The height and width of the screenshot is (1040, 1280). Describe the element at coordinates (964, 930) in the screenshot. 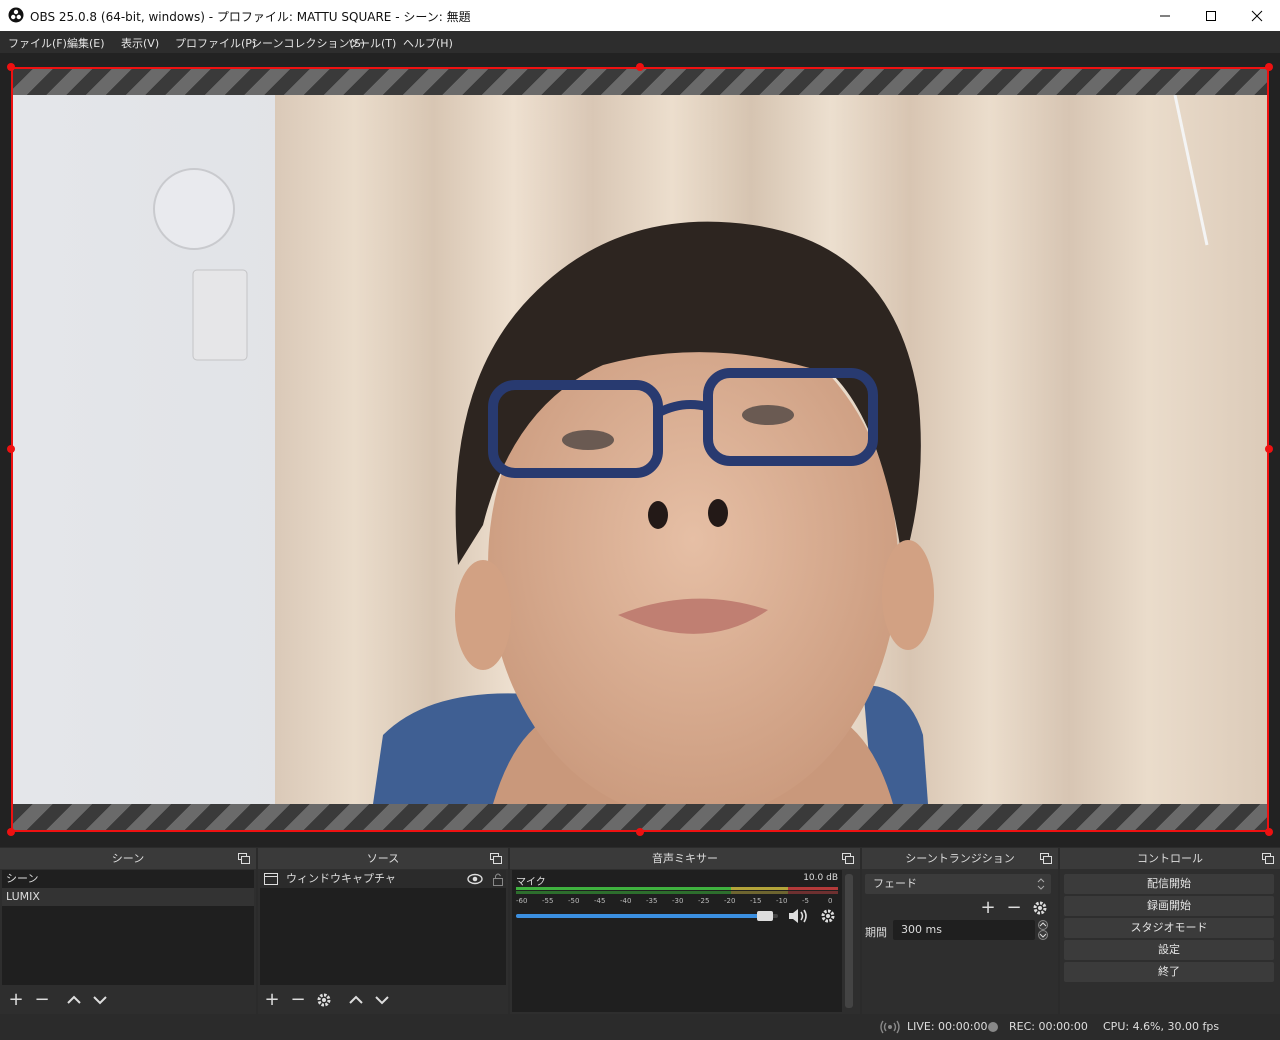

I see `duration-input: 300 ms` at that location.